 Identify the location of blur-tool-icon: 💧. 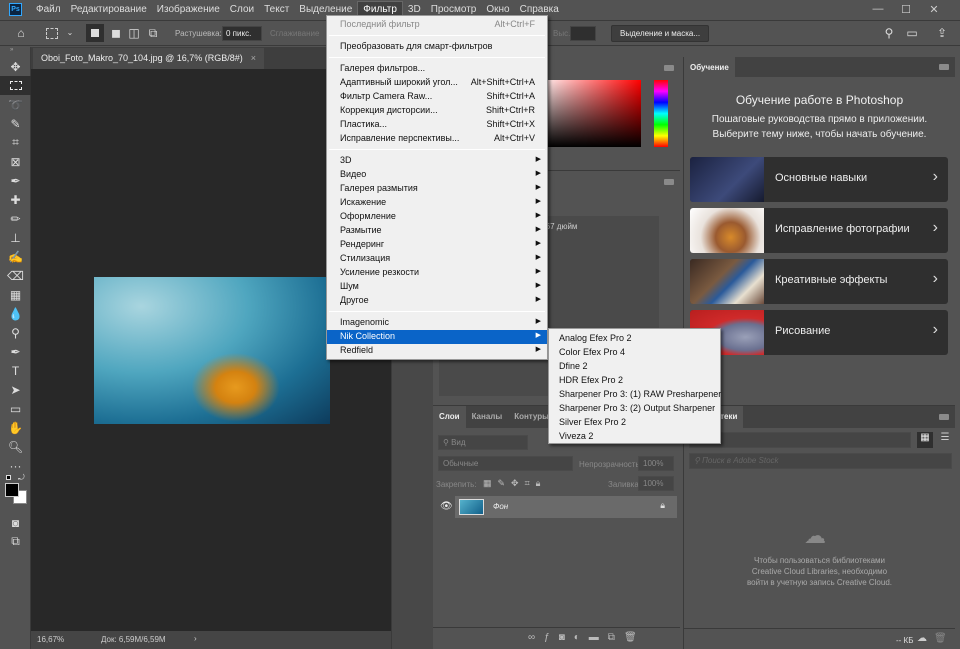
(15, 313).